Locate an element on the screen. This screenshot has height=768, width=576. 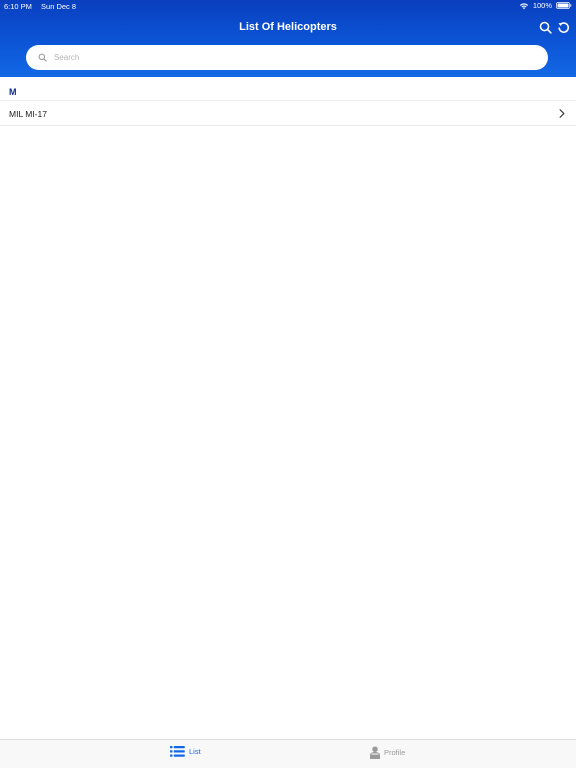
search-icon is located at coordinates (545, 27).